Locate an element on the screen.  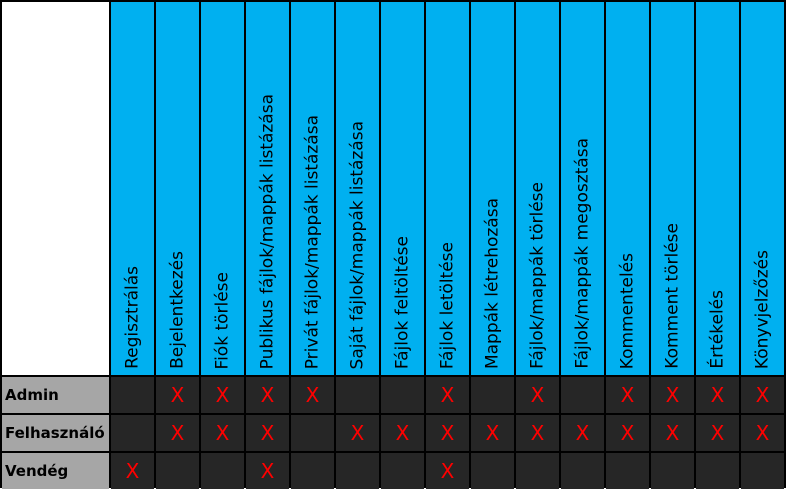
column-header: Fájlok/mappák törlése is located at coordinates (537, 188).